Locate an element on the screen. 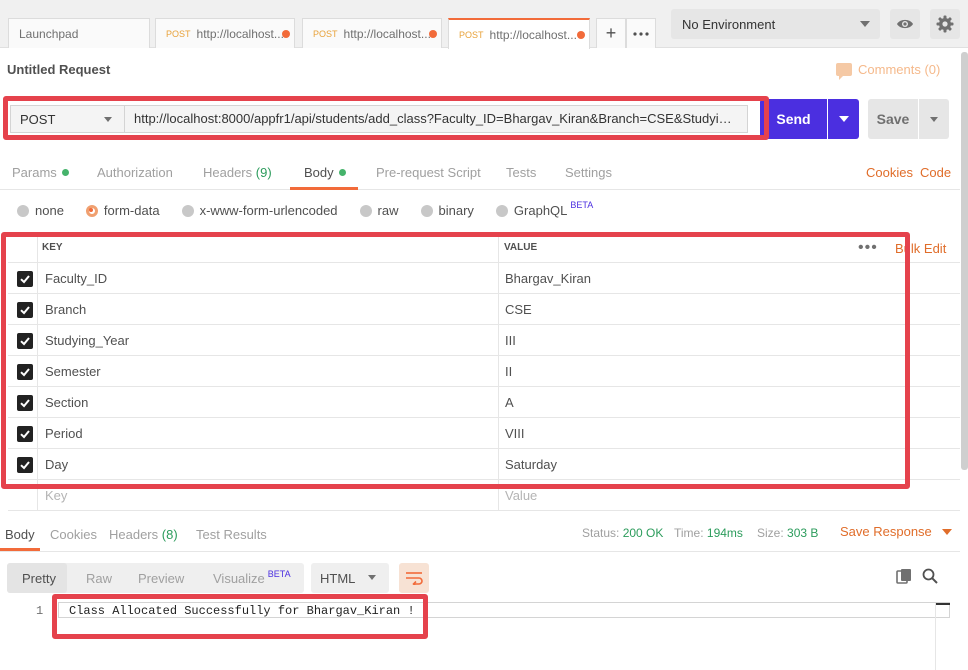  search-button is located at coordinates (930, 577).